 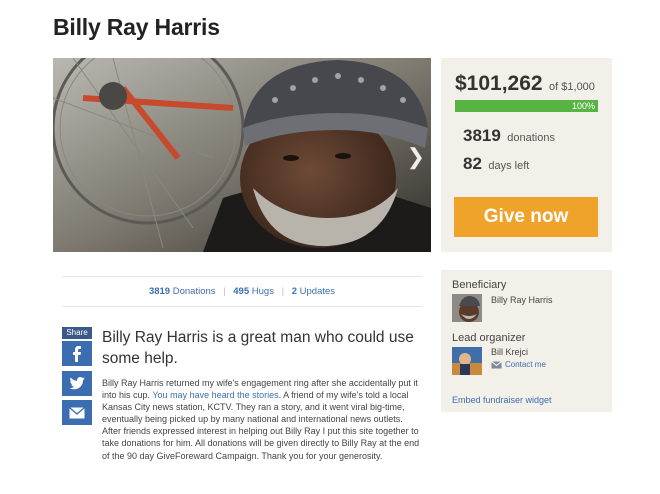 I want to click on updates-count: 2, so click(x=294, y=291).